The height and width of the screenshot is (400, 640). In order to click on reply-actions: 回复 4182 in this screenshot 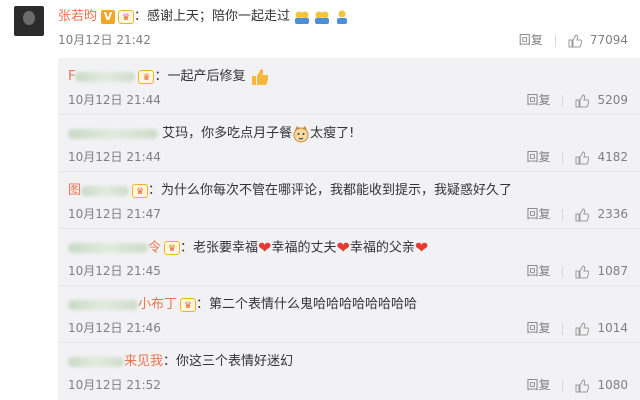, I will do `click(577, 157)`.